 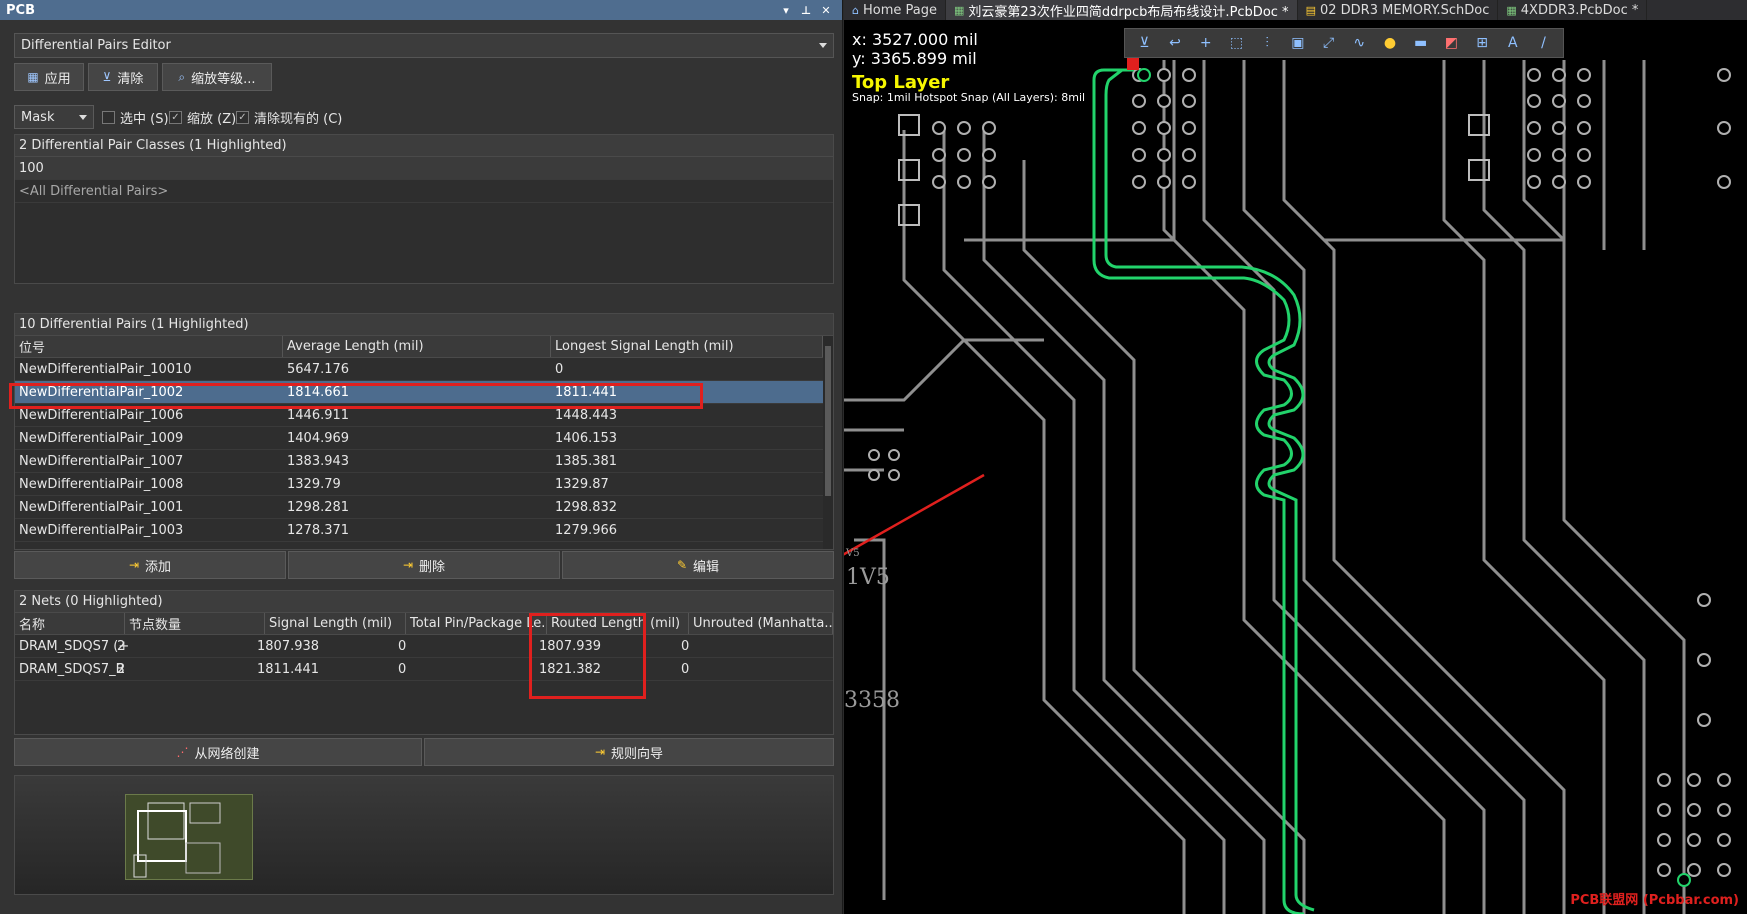 What do you see at coordinates (218, 752) in the screenshot?
I see `create-from-net-button: ⋰ 从网络创建` at bounding box center [218, 752].